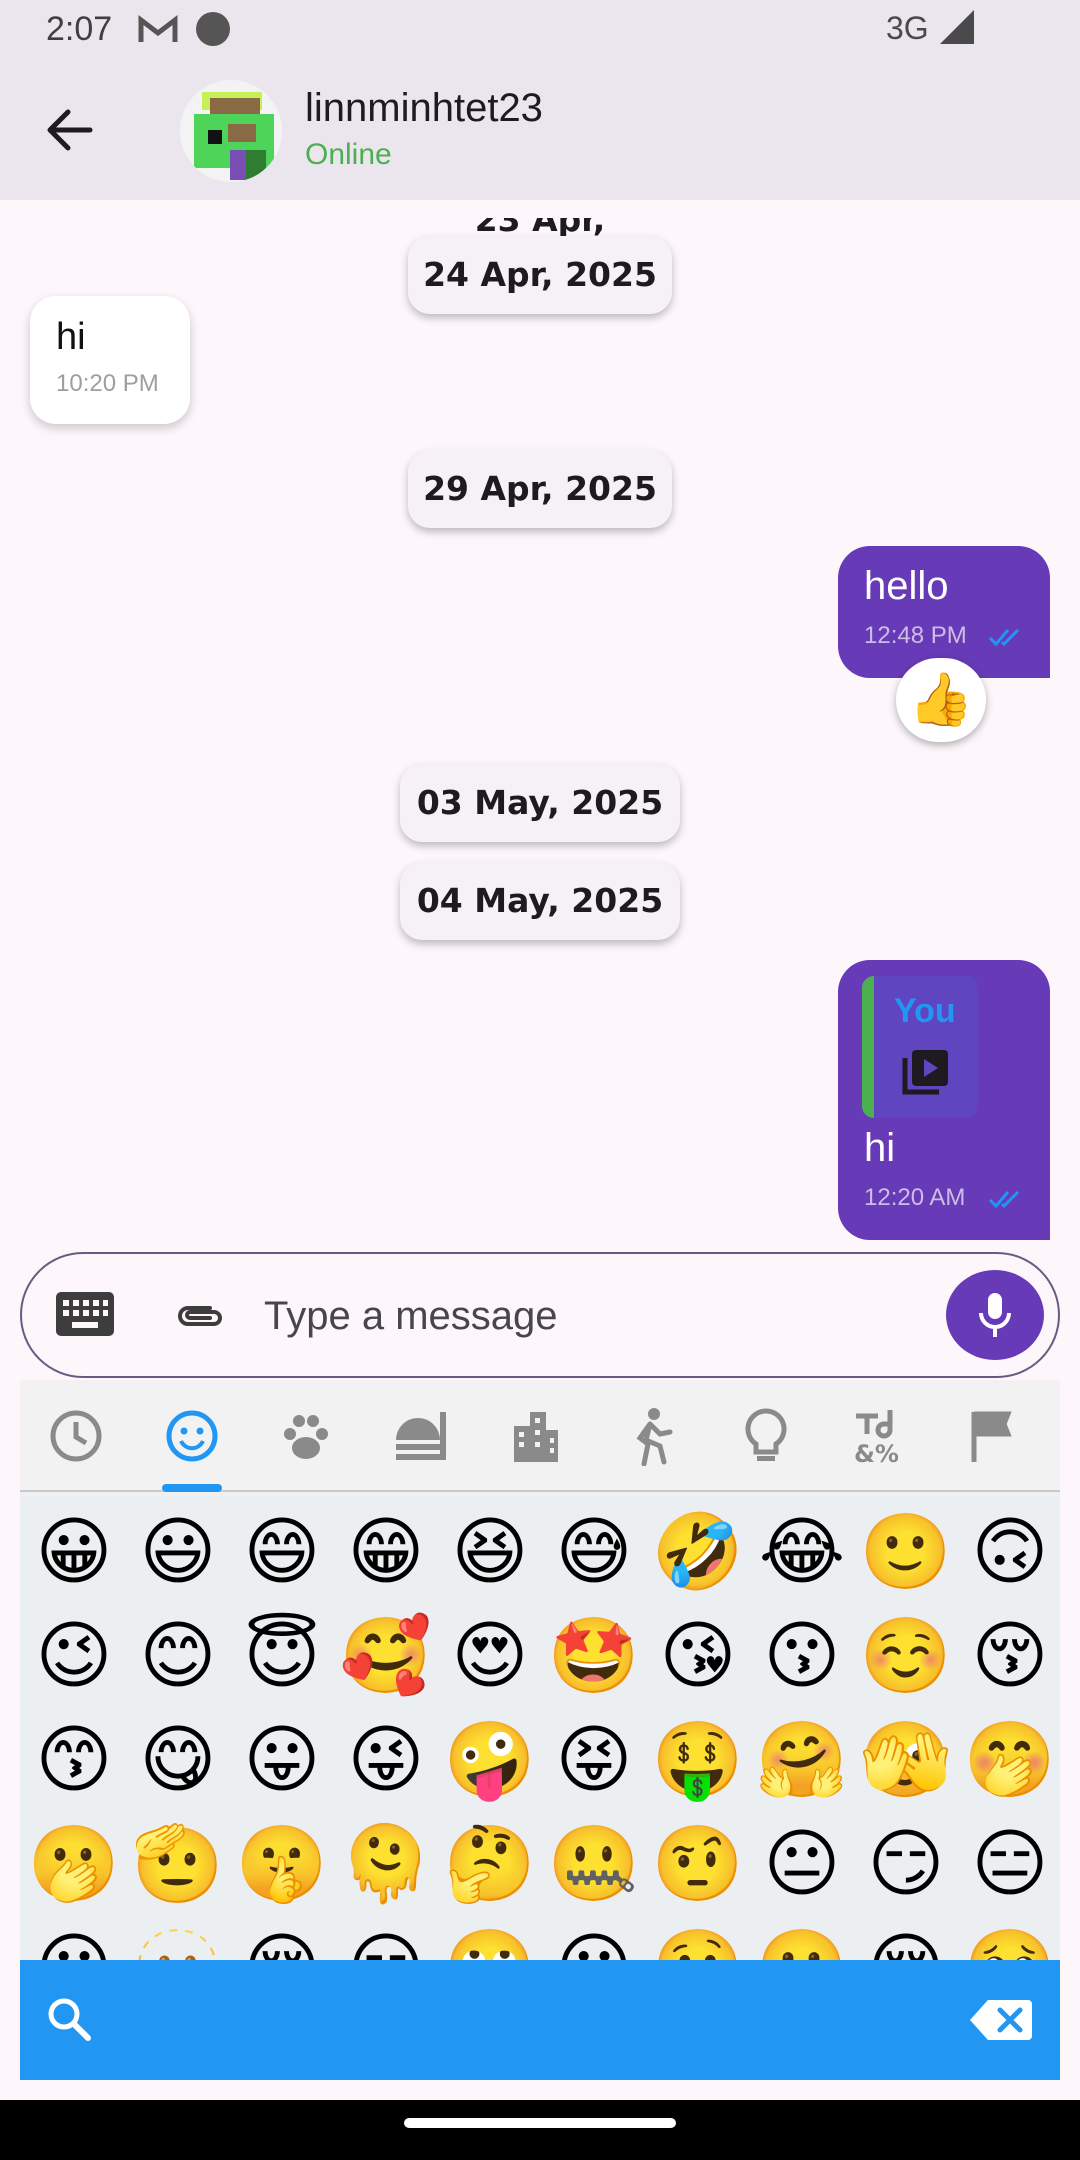 The height and width of the screenshot is (2160, 1080). What do you see at coordinates (282, 1656) in the screenshot?
I see `emoji-key: 😇` at bounding box center [282, 1656].